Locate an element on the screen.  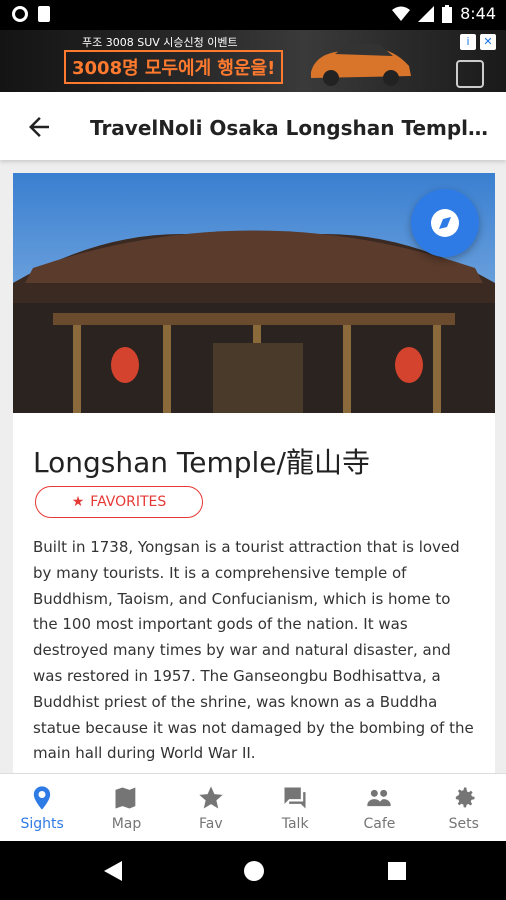
star-icon is located at coordinates (211, 797).